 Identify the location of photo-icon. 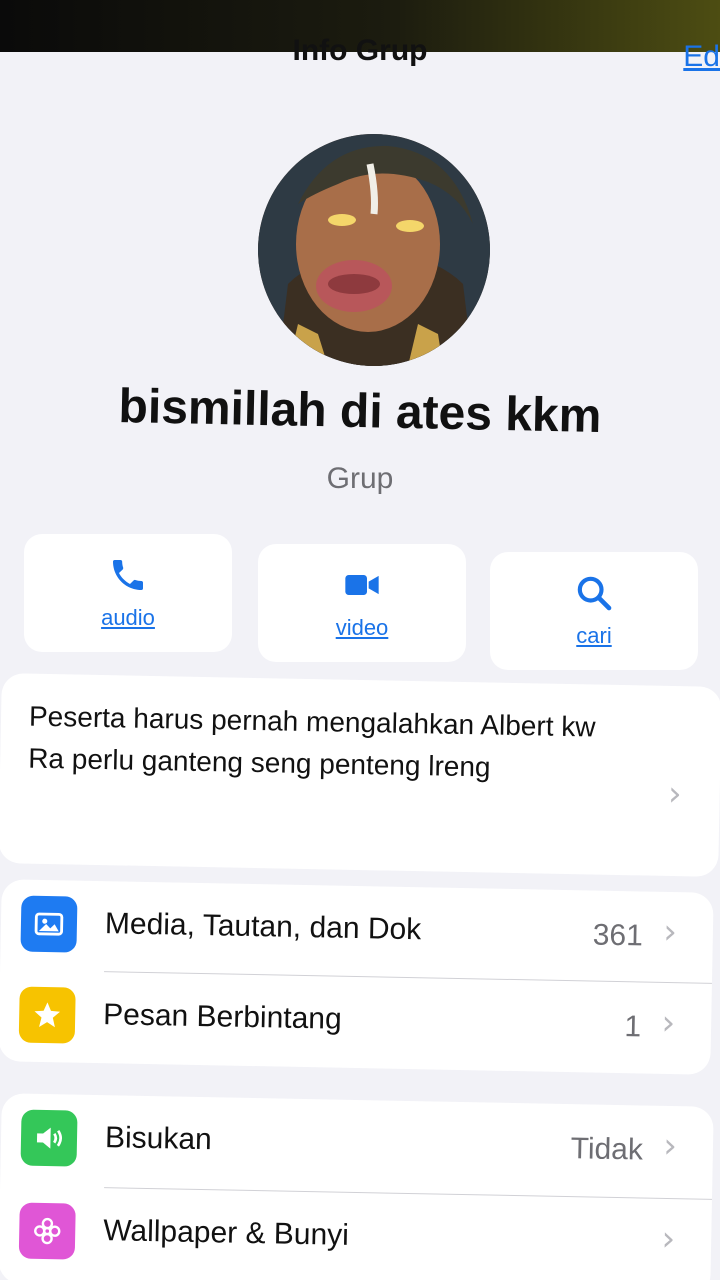
(49, 924).